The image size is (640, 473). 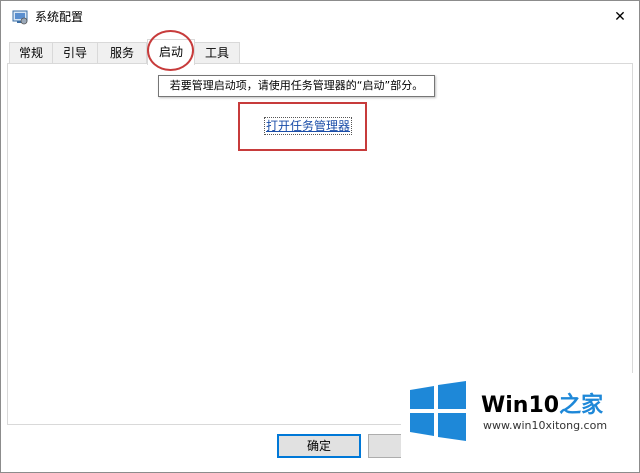 I want to click on startup-tooltip: 若要管理启动项，请使用任务管理器的“启动”部分。, so click(x=296, y=86).